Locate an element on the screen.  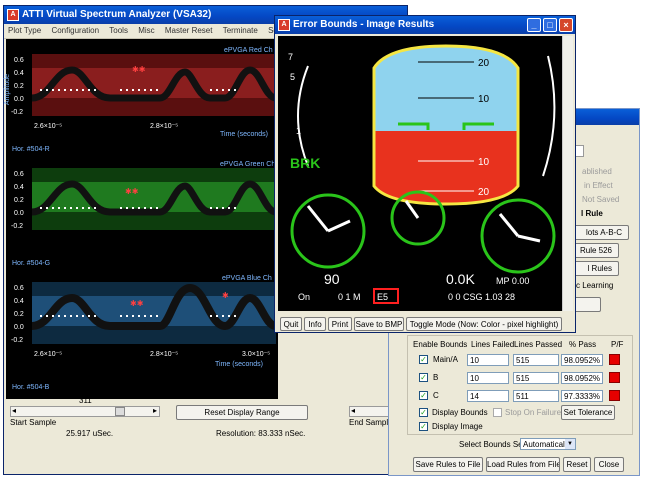
attitude-sky is located at coordinates (446, 88).